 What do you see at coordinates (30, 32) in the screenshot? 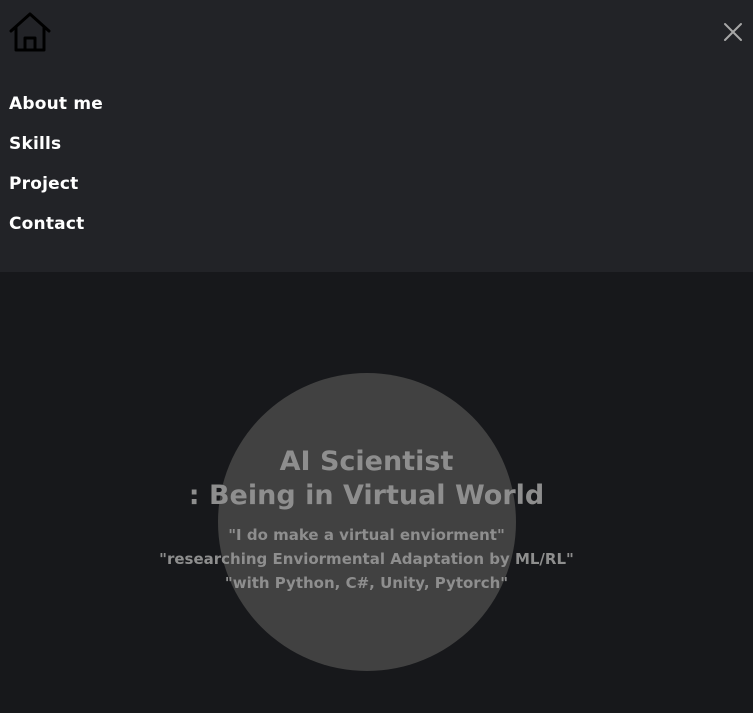
I see `home-icon` at bounding box center [30, 32].